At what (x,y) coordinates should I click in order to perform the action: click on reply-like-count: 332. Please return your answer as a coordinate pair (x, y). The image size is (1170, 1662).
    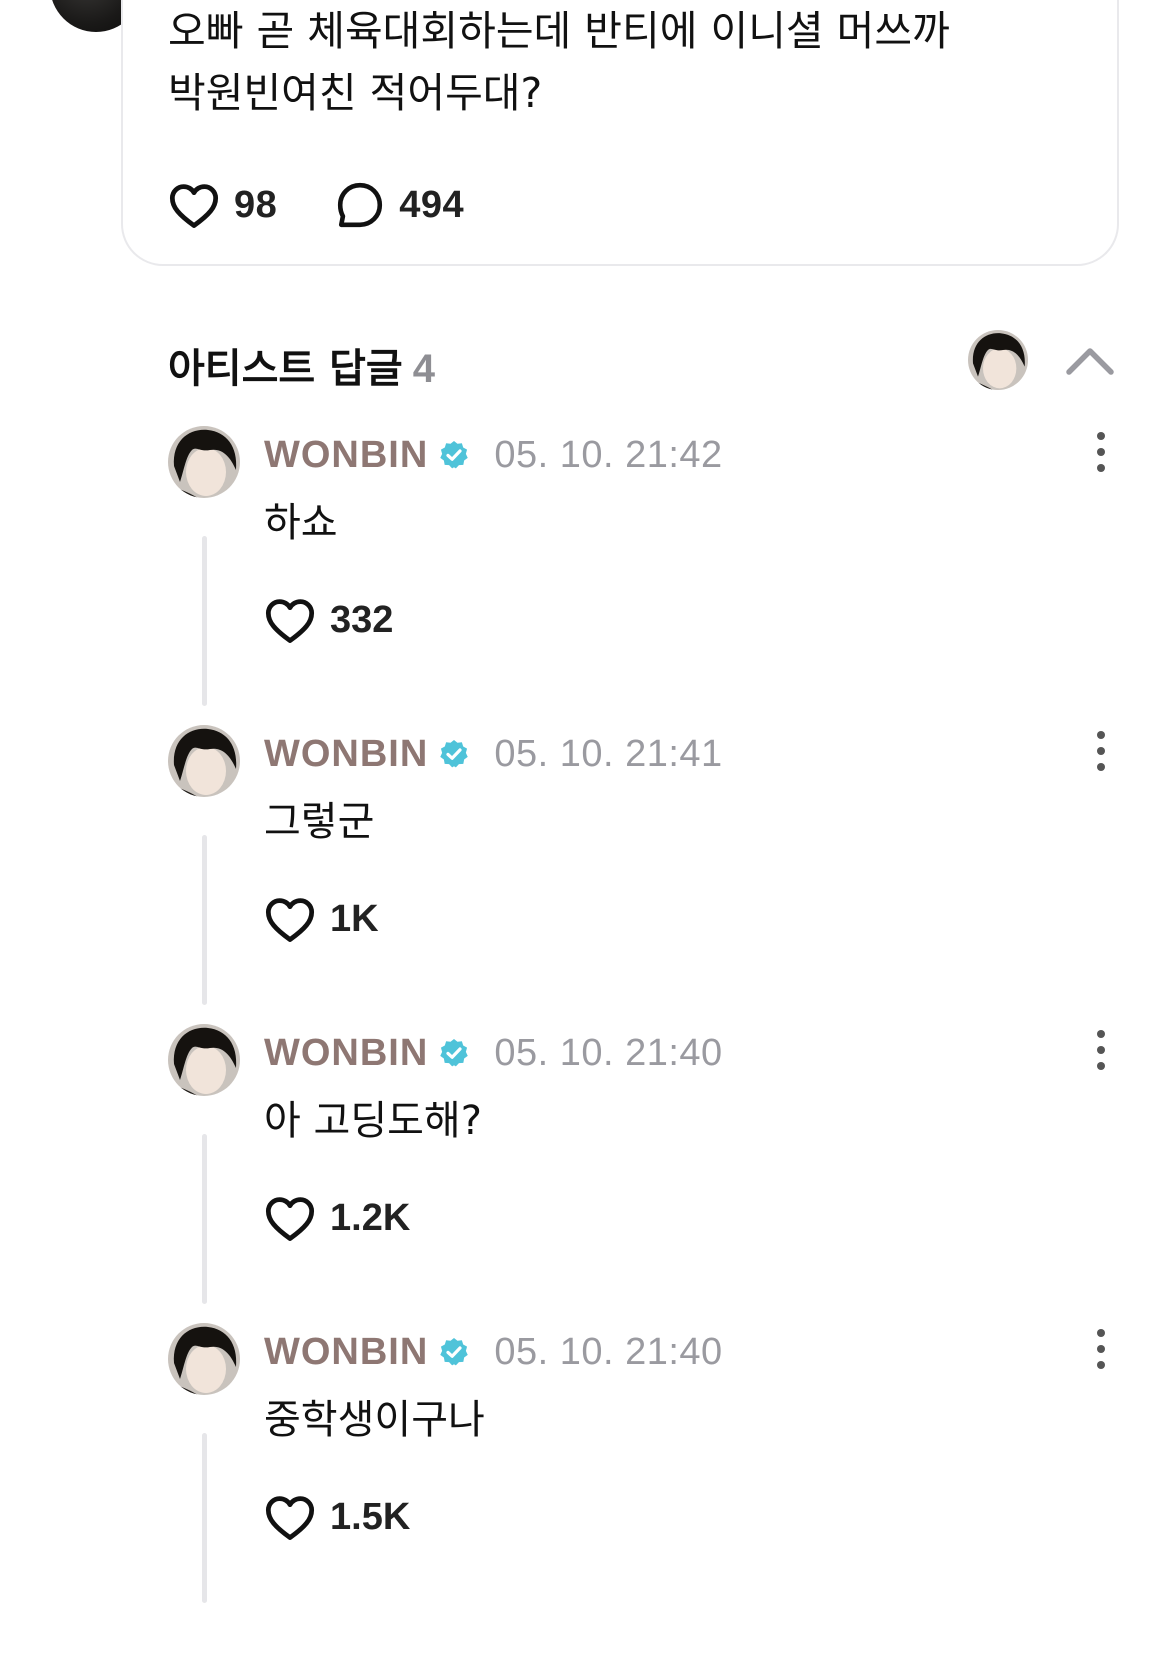
    Looking at the image, I should click on (362, 619).